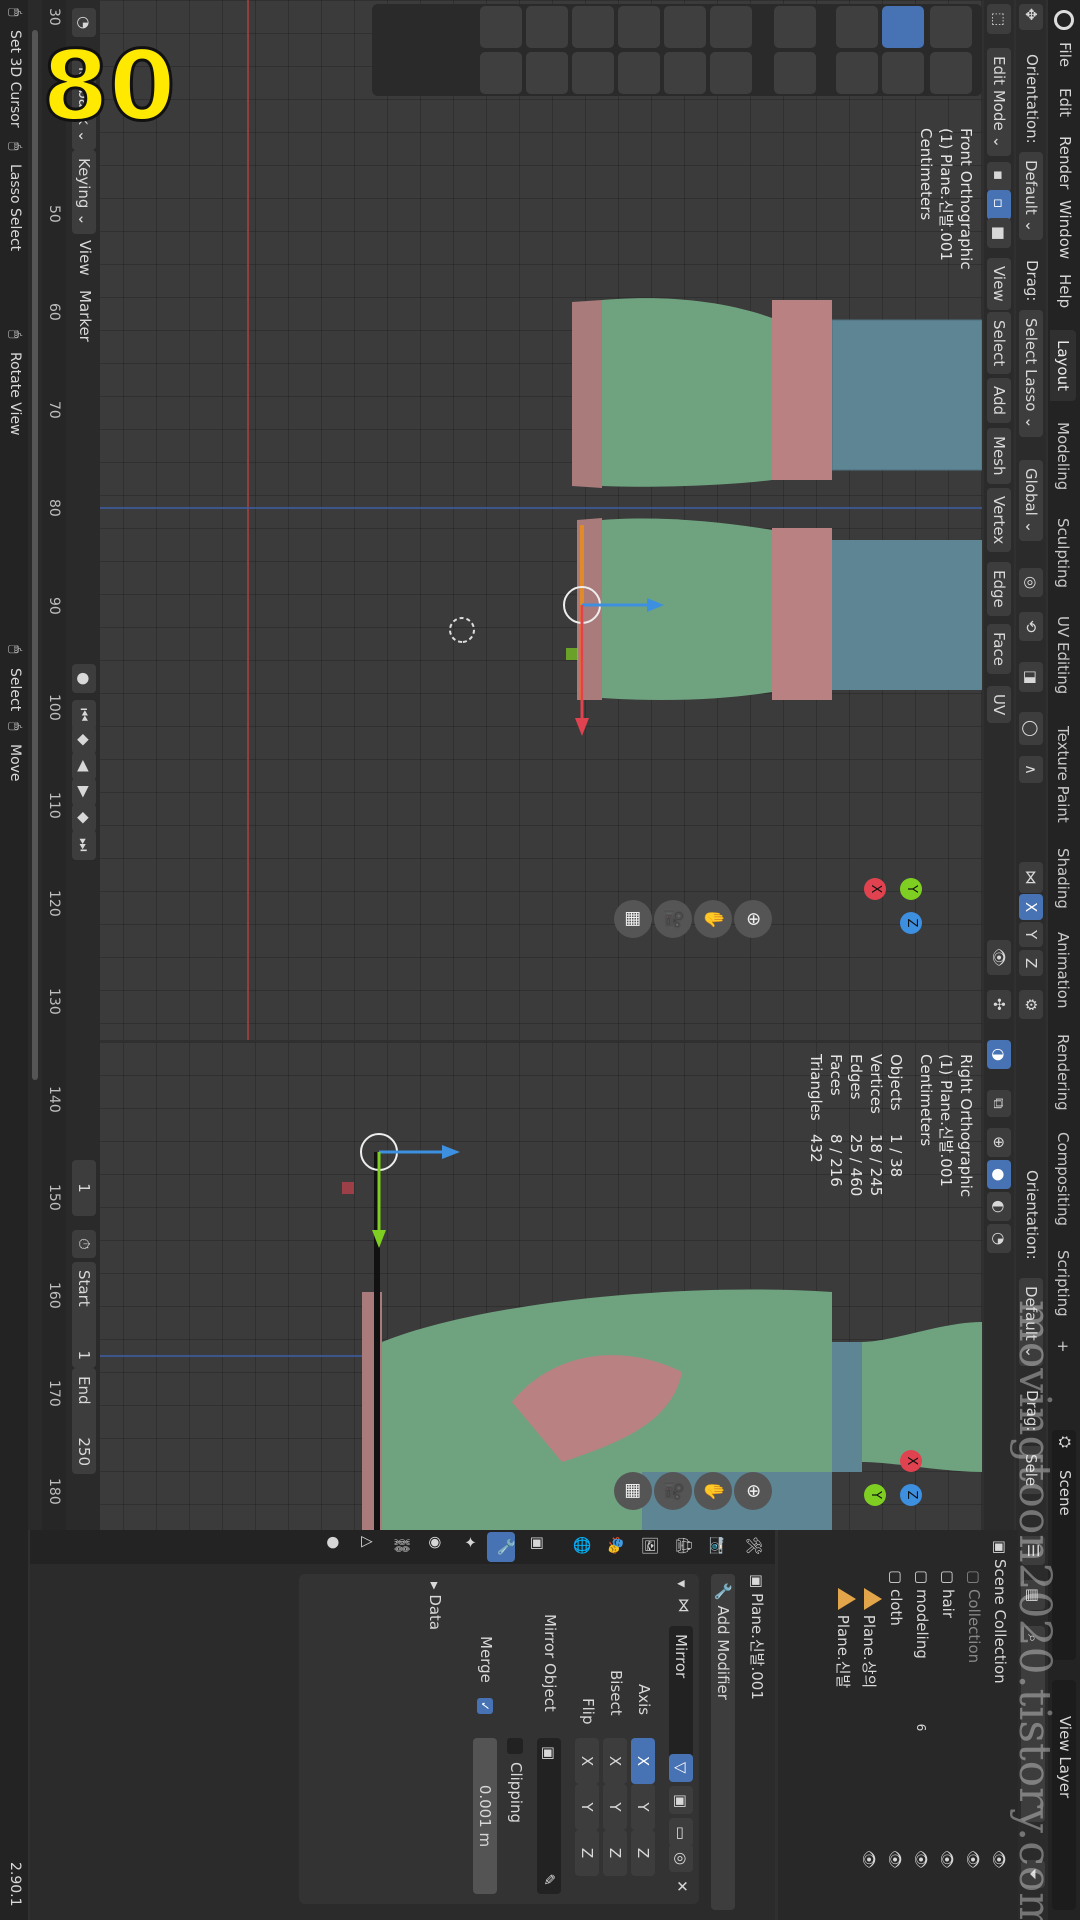 This screenshot has height=1920, width=1080. Describe the element at coordinates (922, 1650) in the screenshot. I see `outliner-item-modeling: ▢ modeling 6` at that location.